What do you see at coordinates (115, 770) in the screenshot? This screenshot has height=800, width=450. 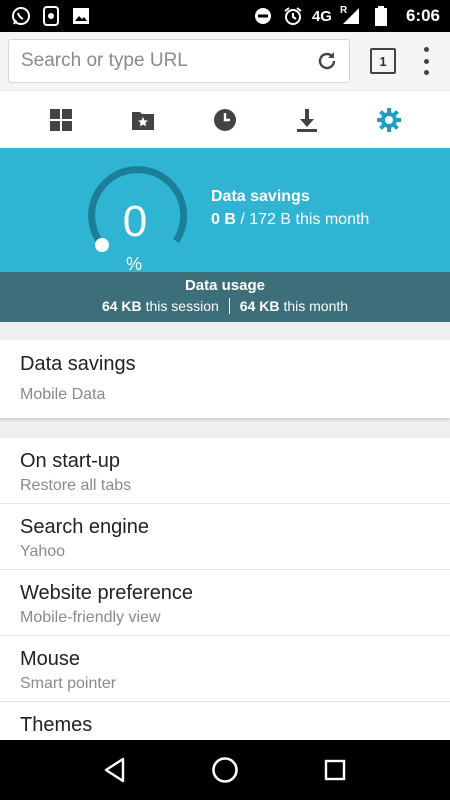 I see `back-icon` at bounding box center [115, 770].